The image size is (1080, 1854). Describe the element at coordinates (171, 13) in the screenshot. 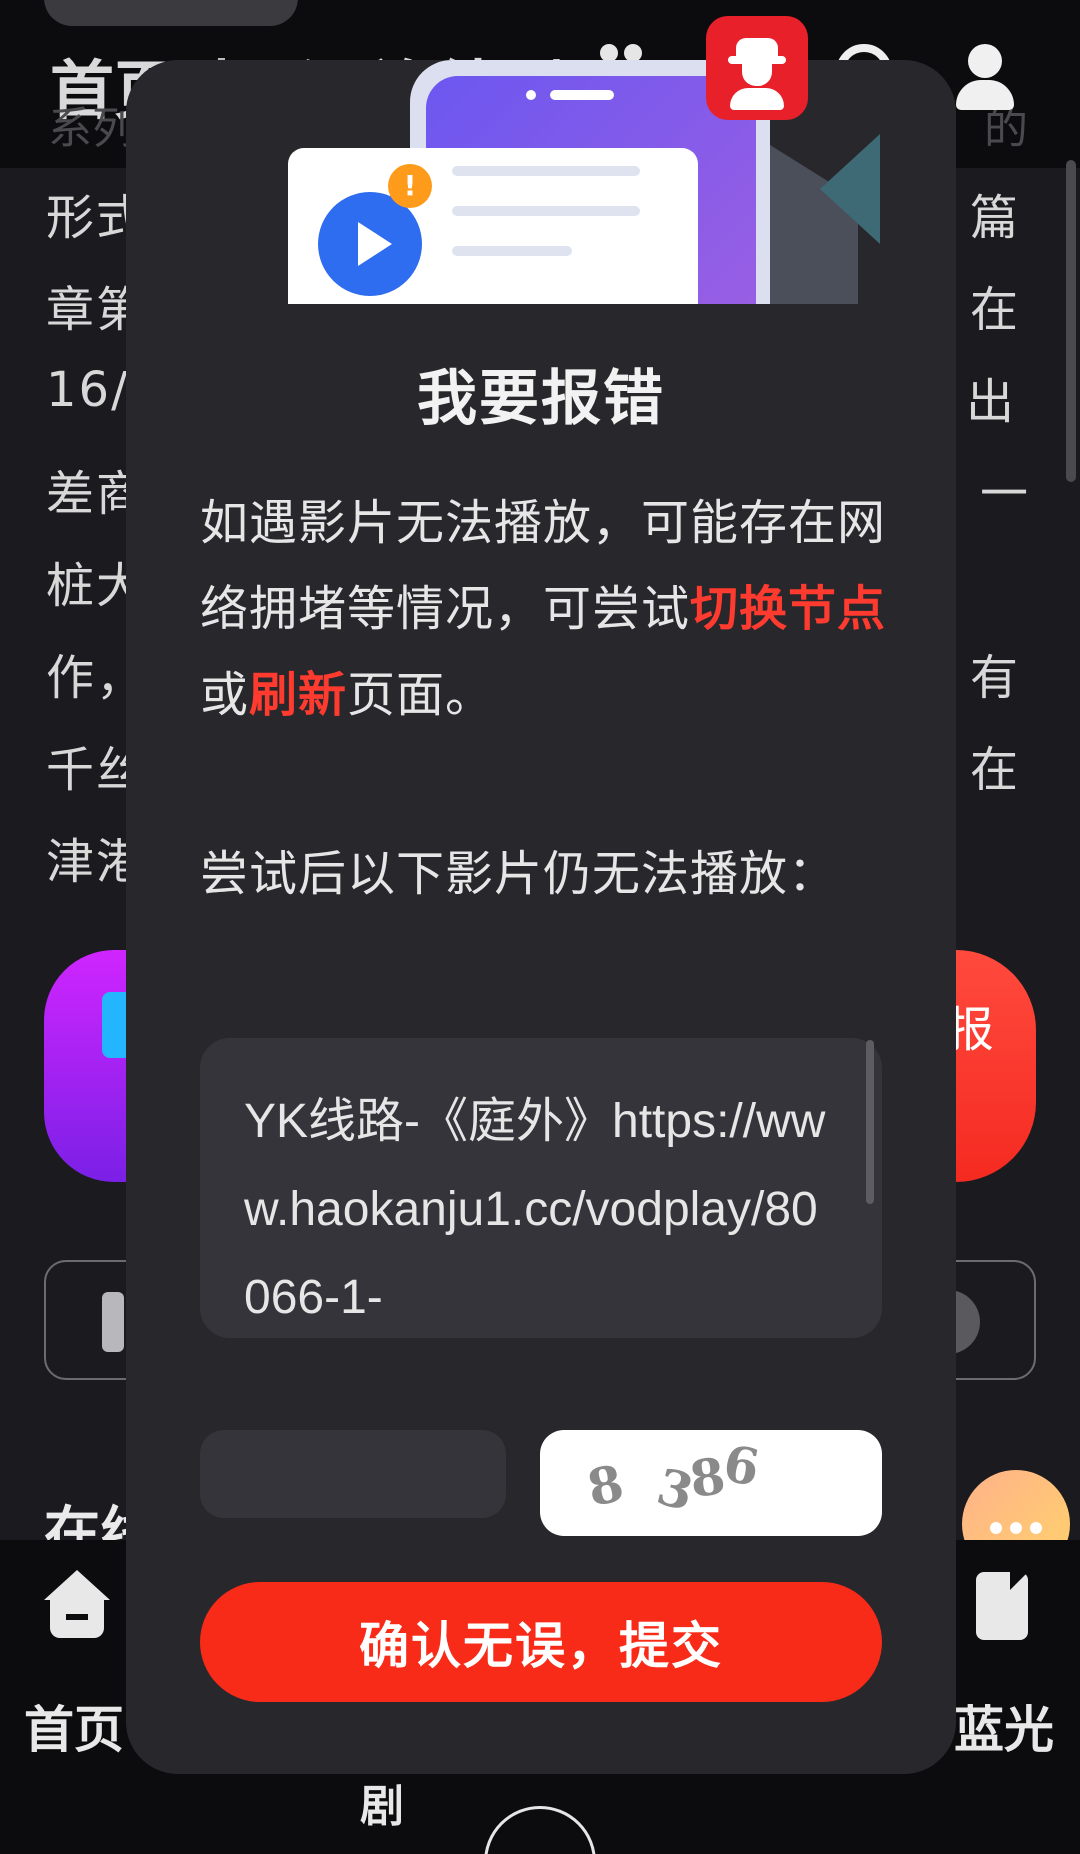

I see `top-pill` at that location.